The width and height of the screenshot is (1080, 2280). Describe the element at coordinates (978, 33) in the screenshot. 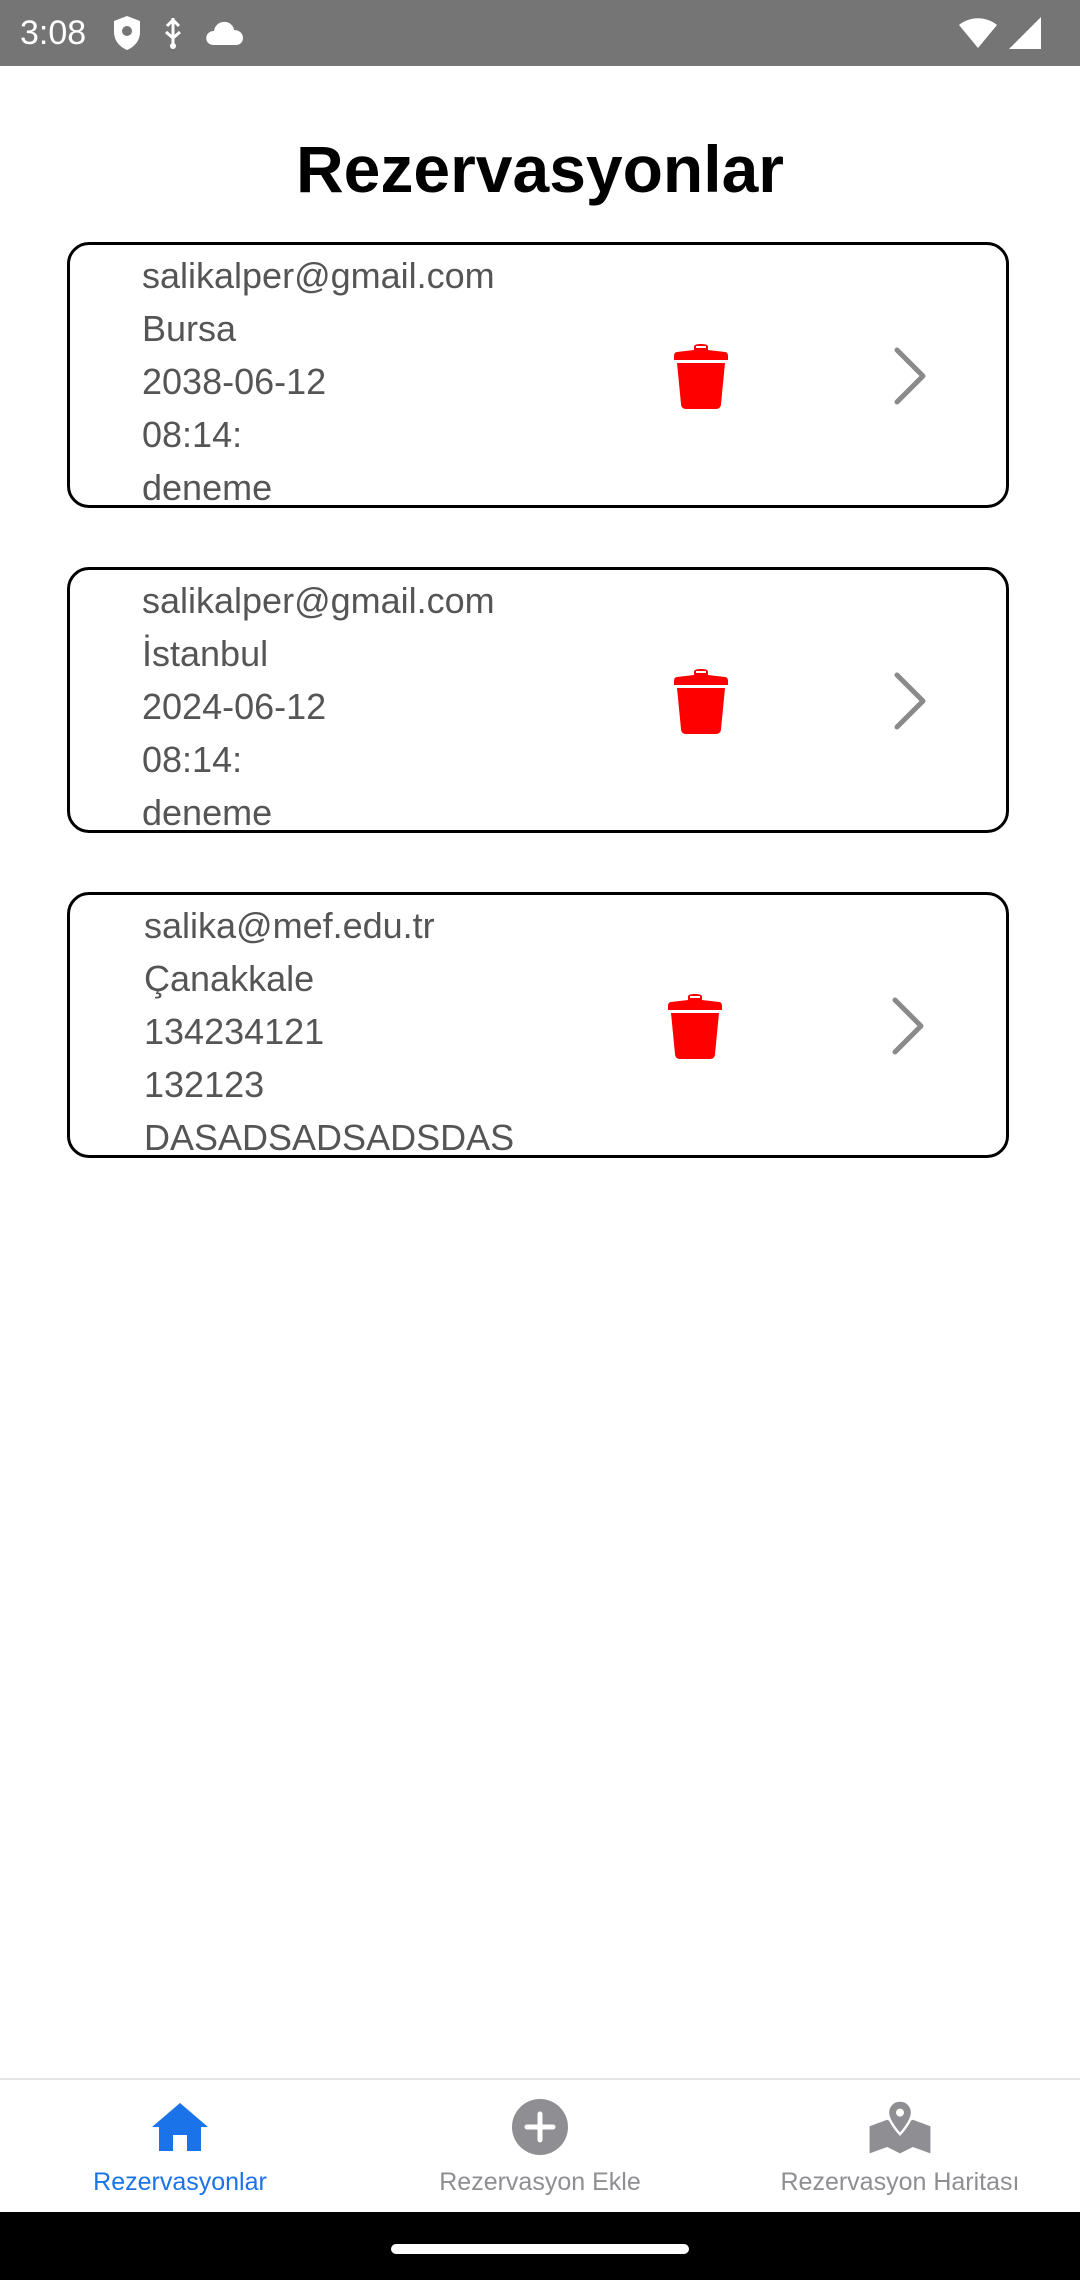

I see `wifi-icon` at that location.